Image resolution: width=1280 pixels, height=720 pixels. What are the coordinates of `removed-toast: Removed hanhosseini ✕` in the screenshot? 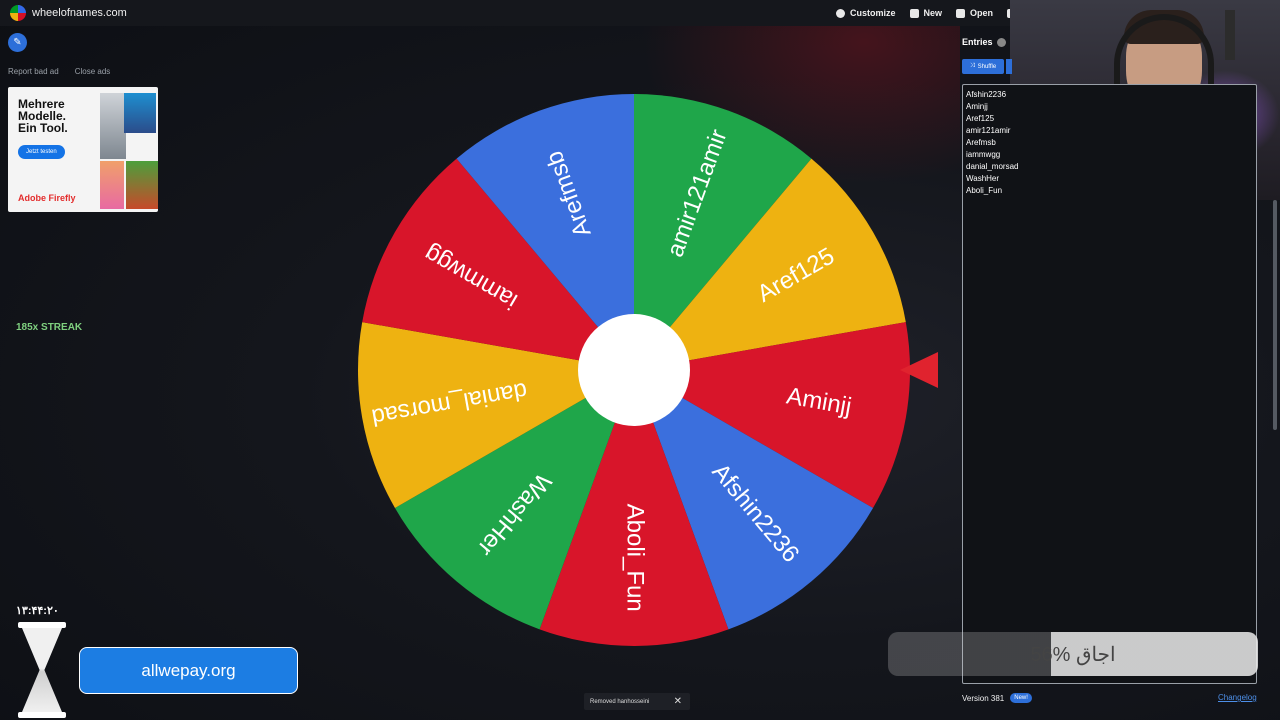 It's located at (637, 701).